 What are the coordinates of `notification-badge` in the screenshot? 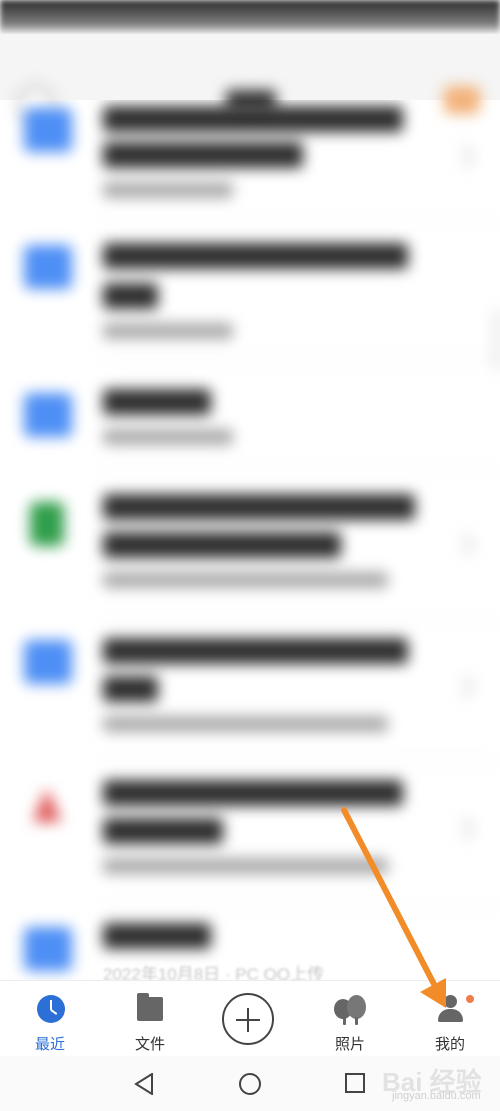 It's located at (470, 999).